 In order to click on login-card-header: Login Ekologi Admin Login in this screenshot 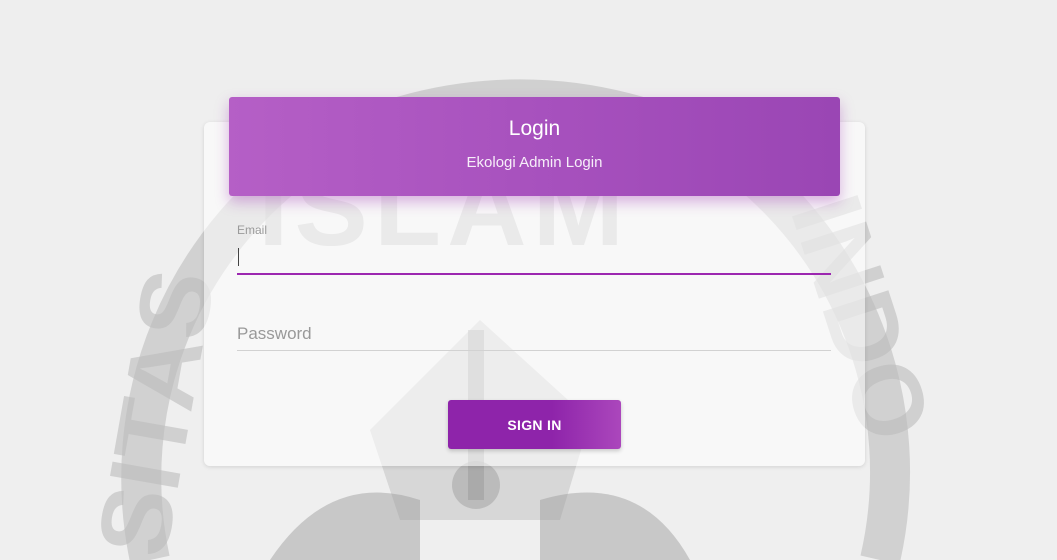, I will do `click(534, 146)`.